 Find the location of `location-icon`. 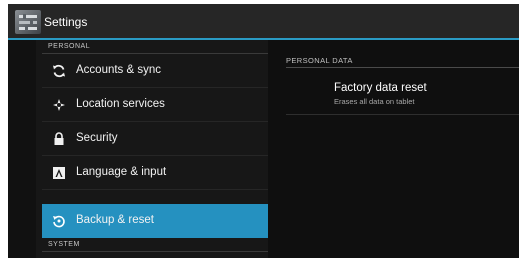

location-icon is located at coordinates (59, 105).